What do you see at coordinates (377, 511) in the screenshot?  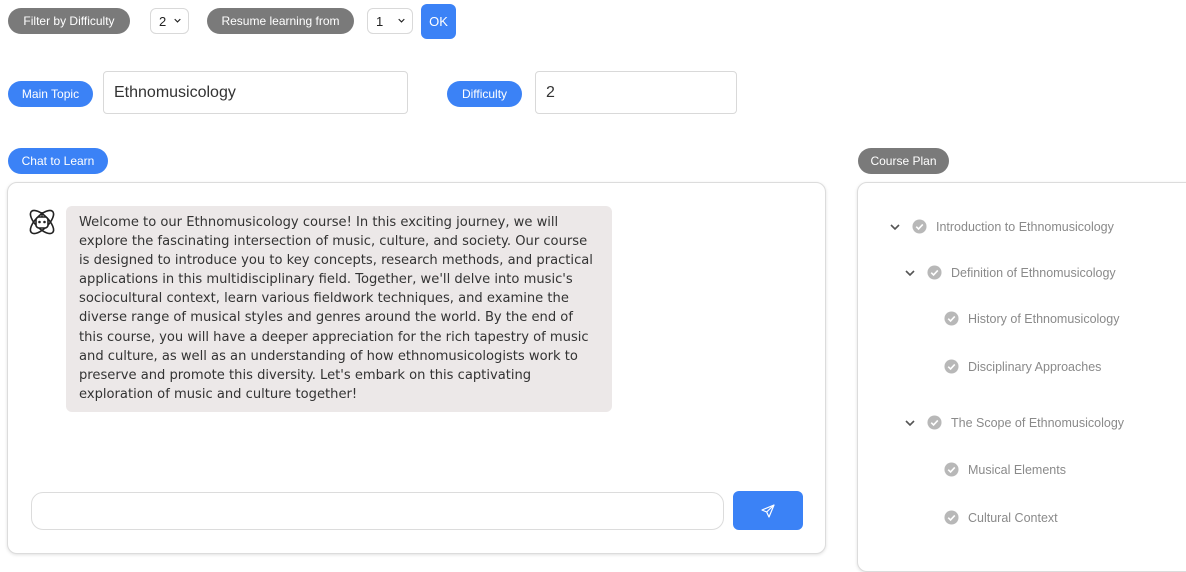 I see `chat-message-input` at bounding box center [377, 511].